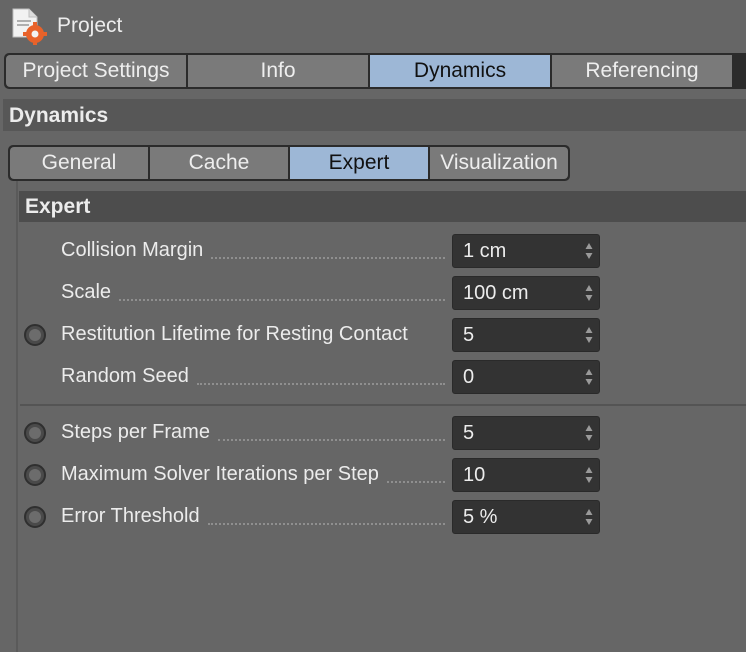 The image size is (746, 652). What do you see at coordinates (499, 163) in the screenshot?
I see `subtab-visualization: Visualization` at bounding box center [499, 163].